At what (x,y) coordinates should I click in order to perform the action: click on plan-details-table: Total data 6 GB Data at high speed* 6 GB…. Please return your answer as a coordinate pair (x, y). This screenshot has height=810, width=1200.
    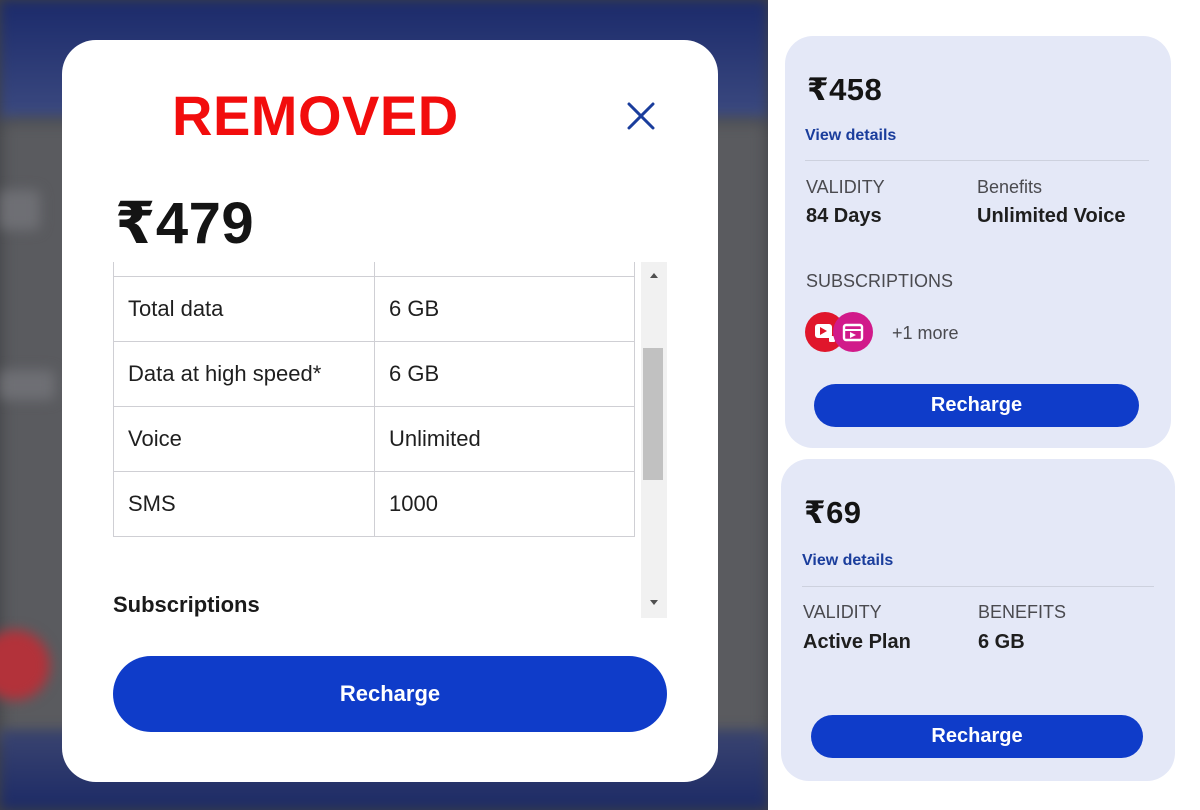
    Looking at the image, I should click on (374, 399).